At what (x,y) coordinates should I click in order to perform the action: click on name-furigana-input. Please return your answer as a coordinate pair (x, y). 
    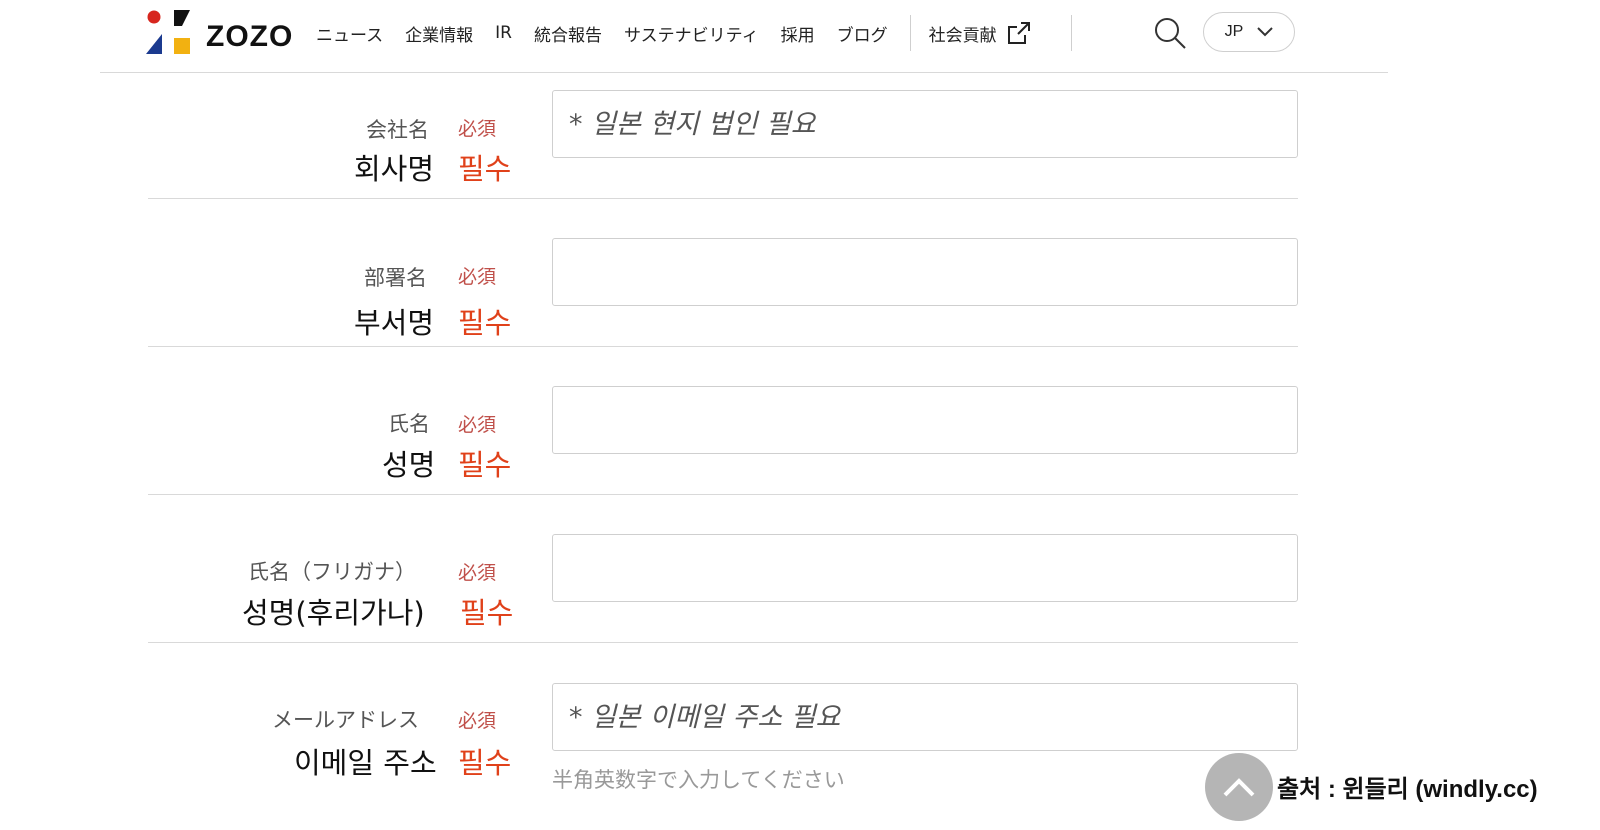
    Looking at the image, I should click on (925, 568).